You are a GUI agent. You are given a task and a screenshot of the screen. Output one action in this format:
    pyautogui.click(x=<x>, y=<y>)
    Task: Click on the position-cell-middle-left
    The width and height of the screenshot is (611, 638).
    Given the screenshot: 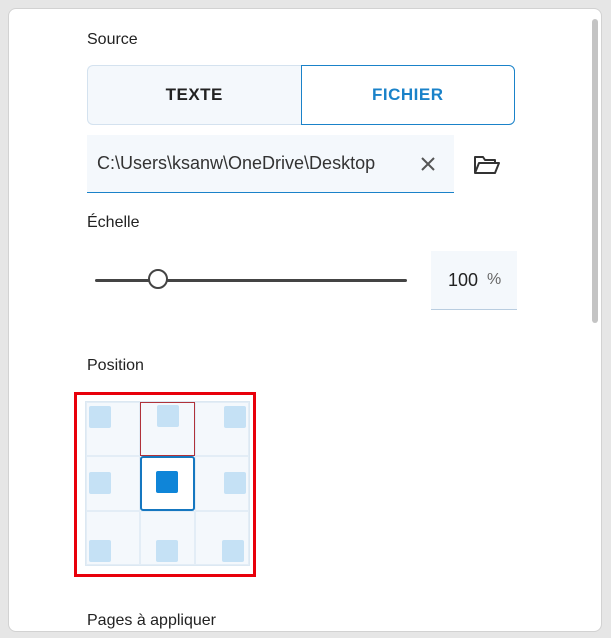 What is the action you would take?
    pyautogui.click(x=113, y=483)
    